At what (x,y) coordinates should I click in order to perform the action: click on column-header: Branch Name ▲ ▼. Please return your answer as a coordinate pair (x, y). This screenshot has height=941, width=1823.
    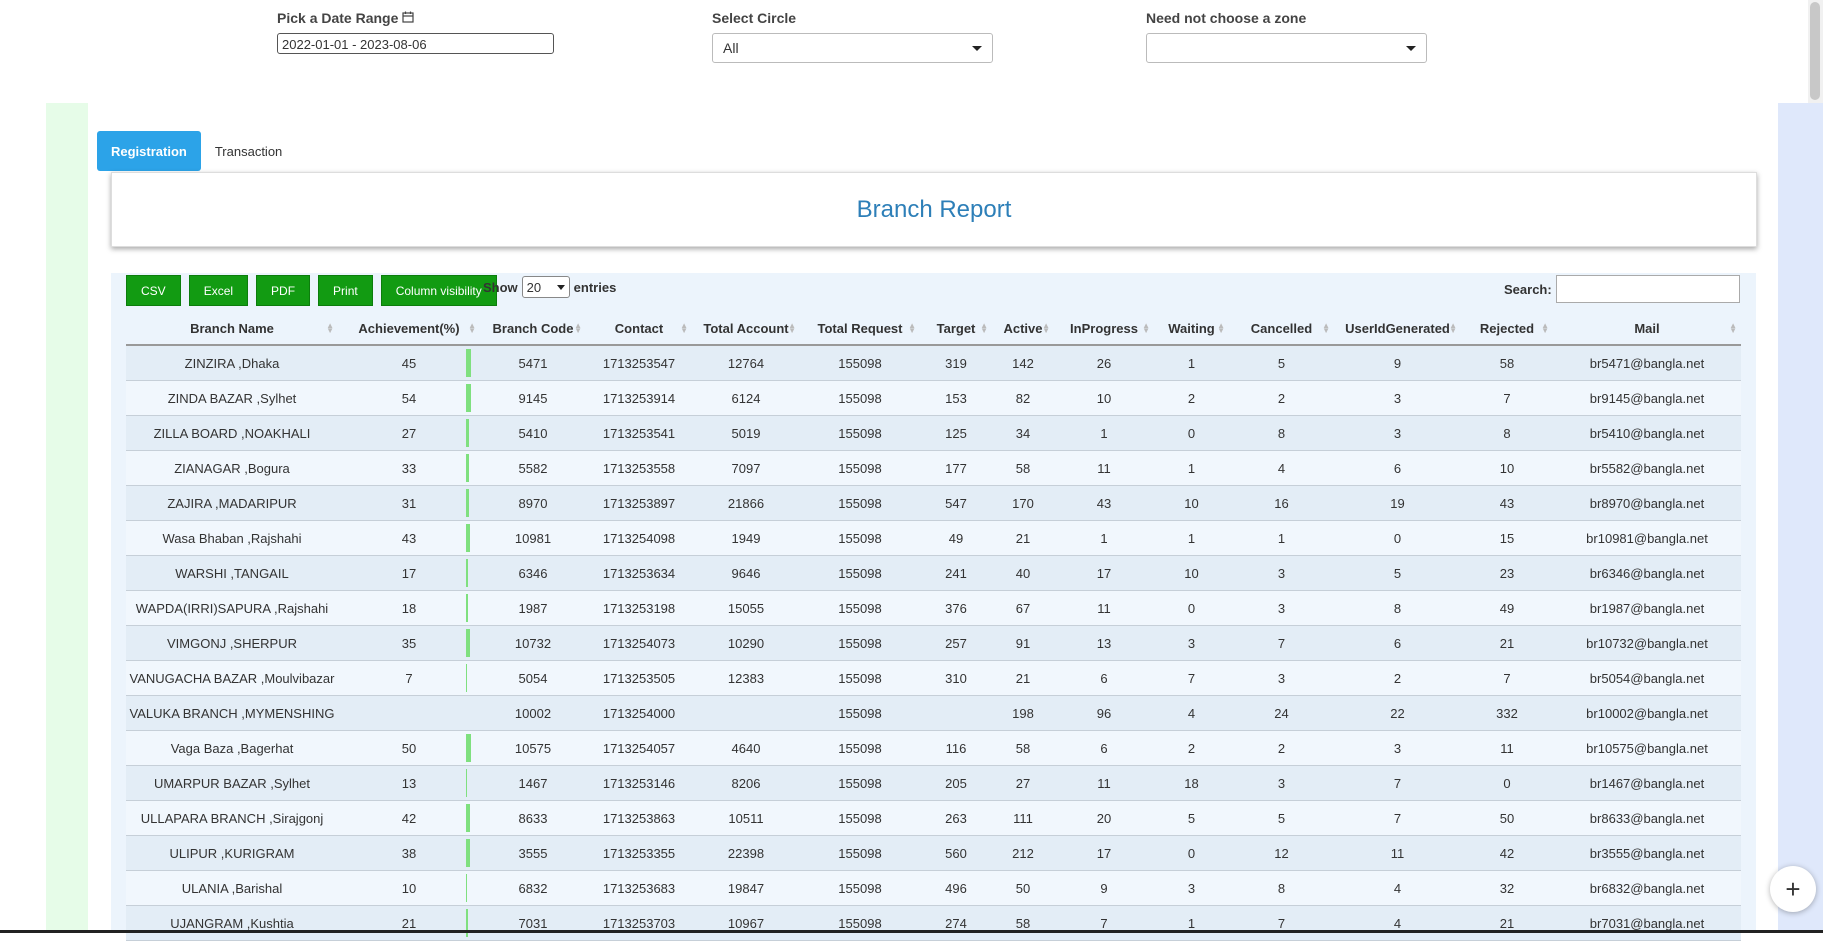
    Looking at the image, I should click on (232, 329).